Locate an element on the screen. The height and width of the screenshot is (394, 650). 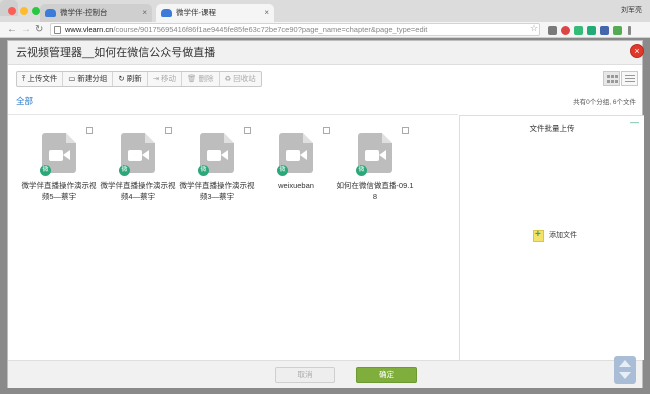
upload-icon: ⤒ is located at coordinates (24, 78).